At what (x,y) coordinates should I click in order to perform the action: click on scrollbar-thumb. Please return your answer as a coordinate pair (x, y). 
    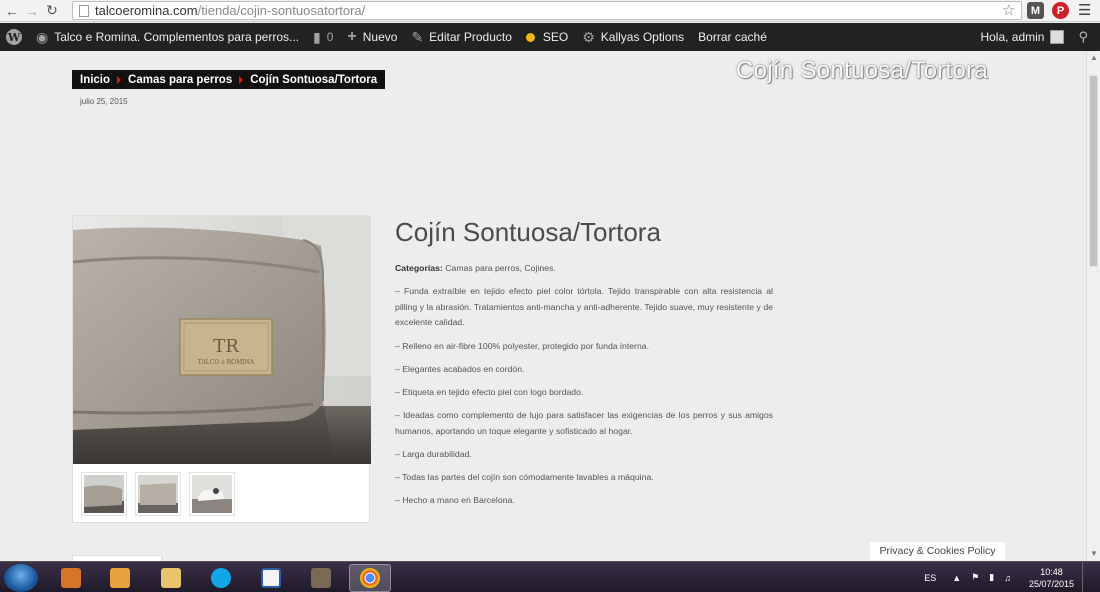
    Looking at the image, I should click on (1093, 171).